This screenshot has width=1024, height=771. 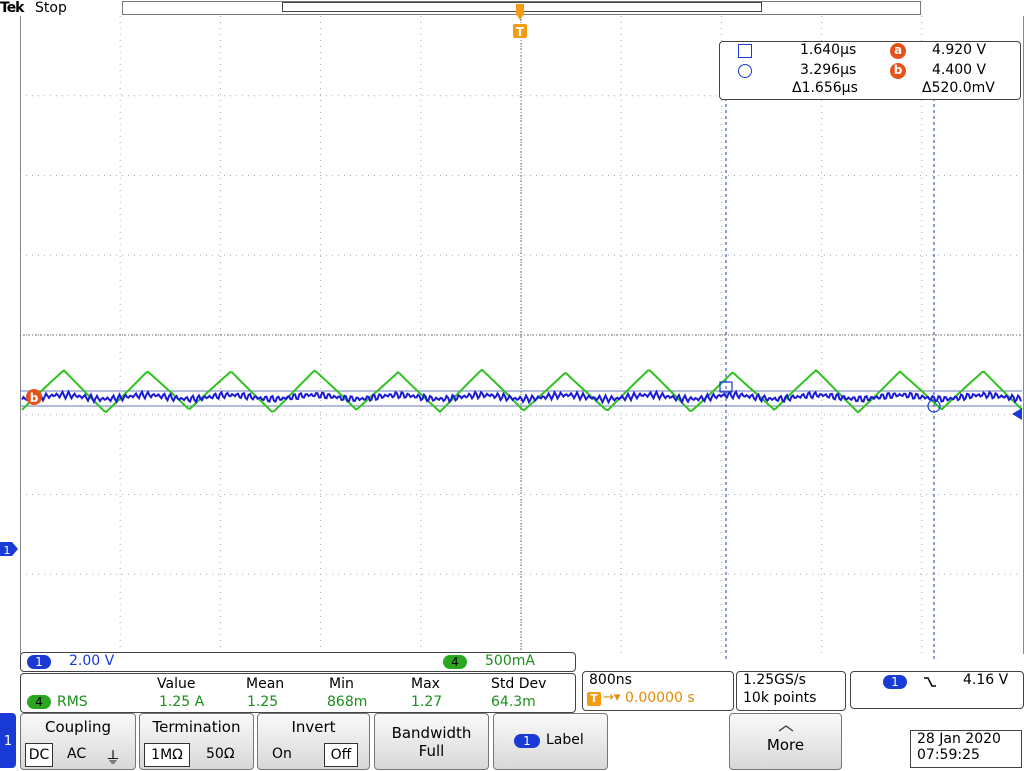 I want to click on cursor-a-badge: a, so click(x=898, y=51).